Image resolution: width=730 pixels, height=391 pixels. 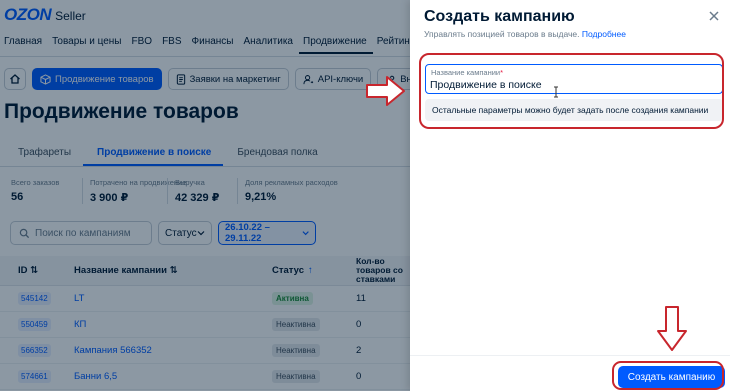 What do you see at coordinates (502, 72) in the screenshot?
I see `required-mark: *` at bounding box center [502, 72].